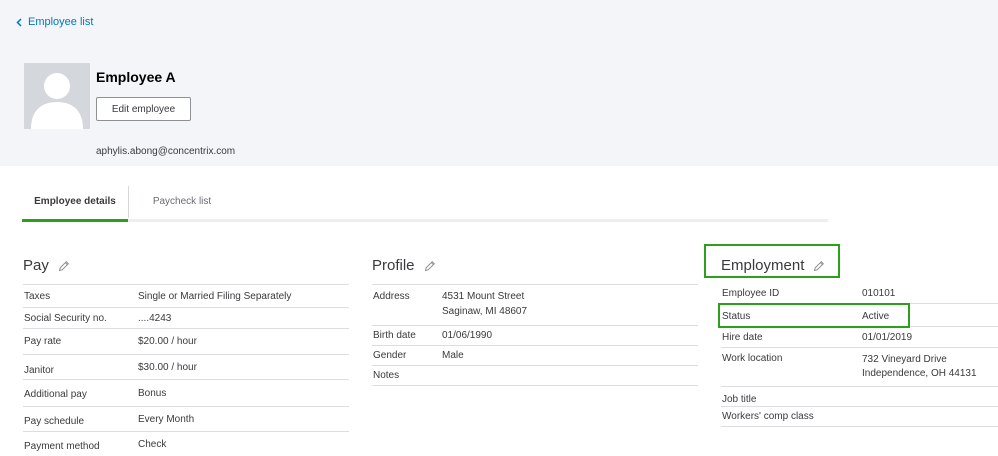 Image resolution: width=998 pixels, height=456 pixels. I want to click on edit-employee-button: Edit employee, so click(143, 109).